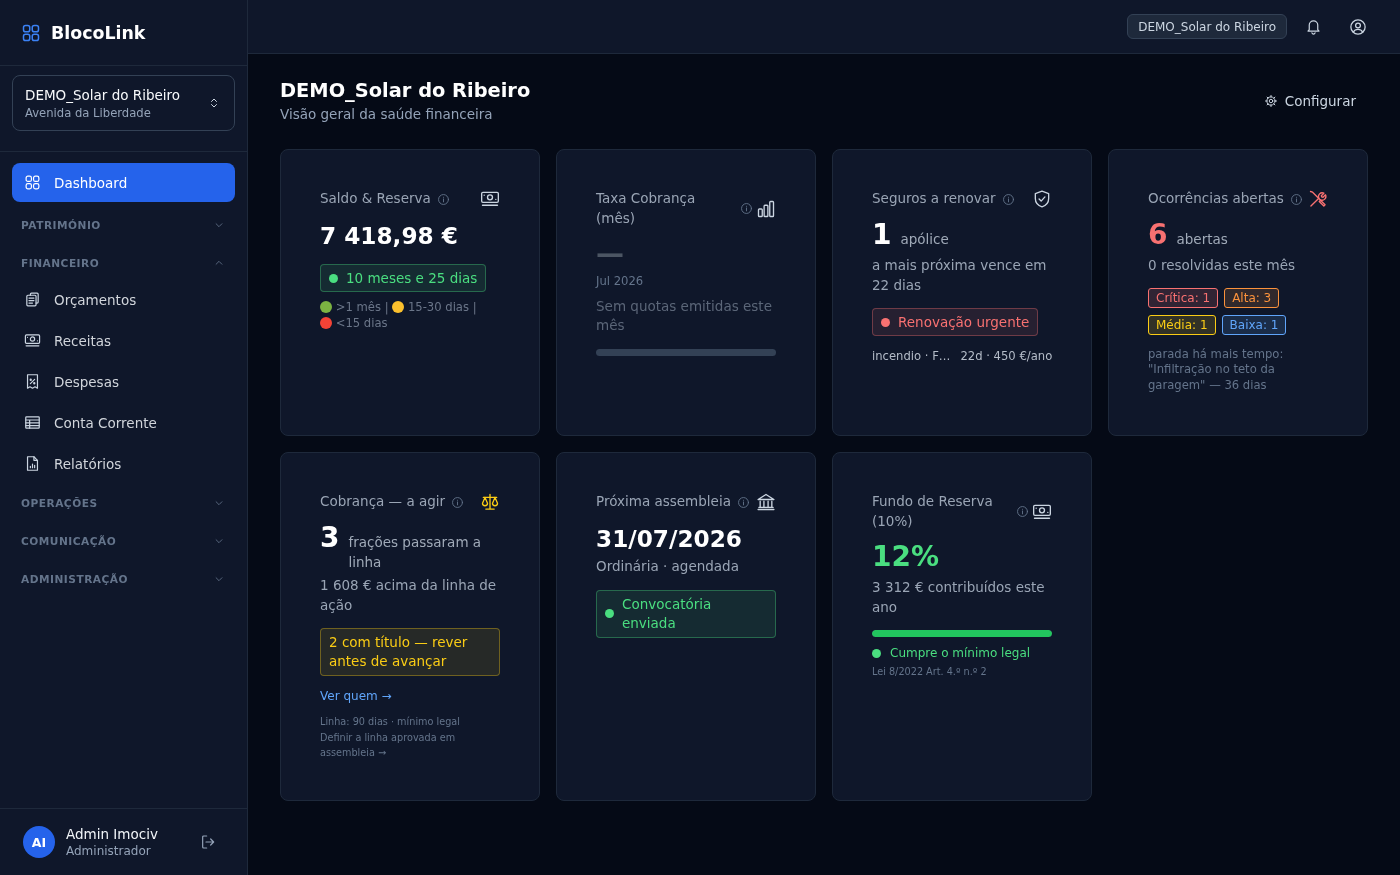 This screenshot has width=1400, height=875. I want to click on brand-name: BlocoLink, so click(98, 32).